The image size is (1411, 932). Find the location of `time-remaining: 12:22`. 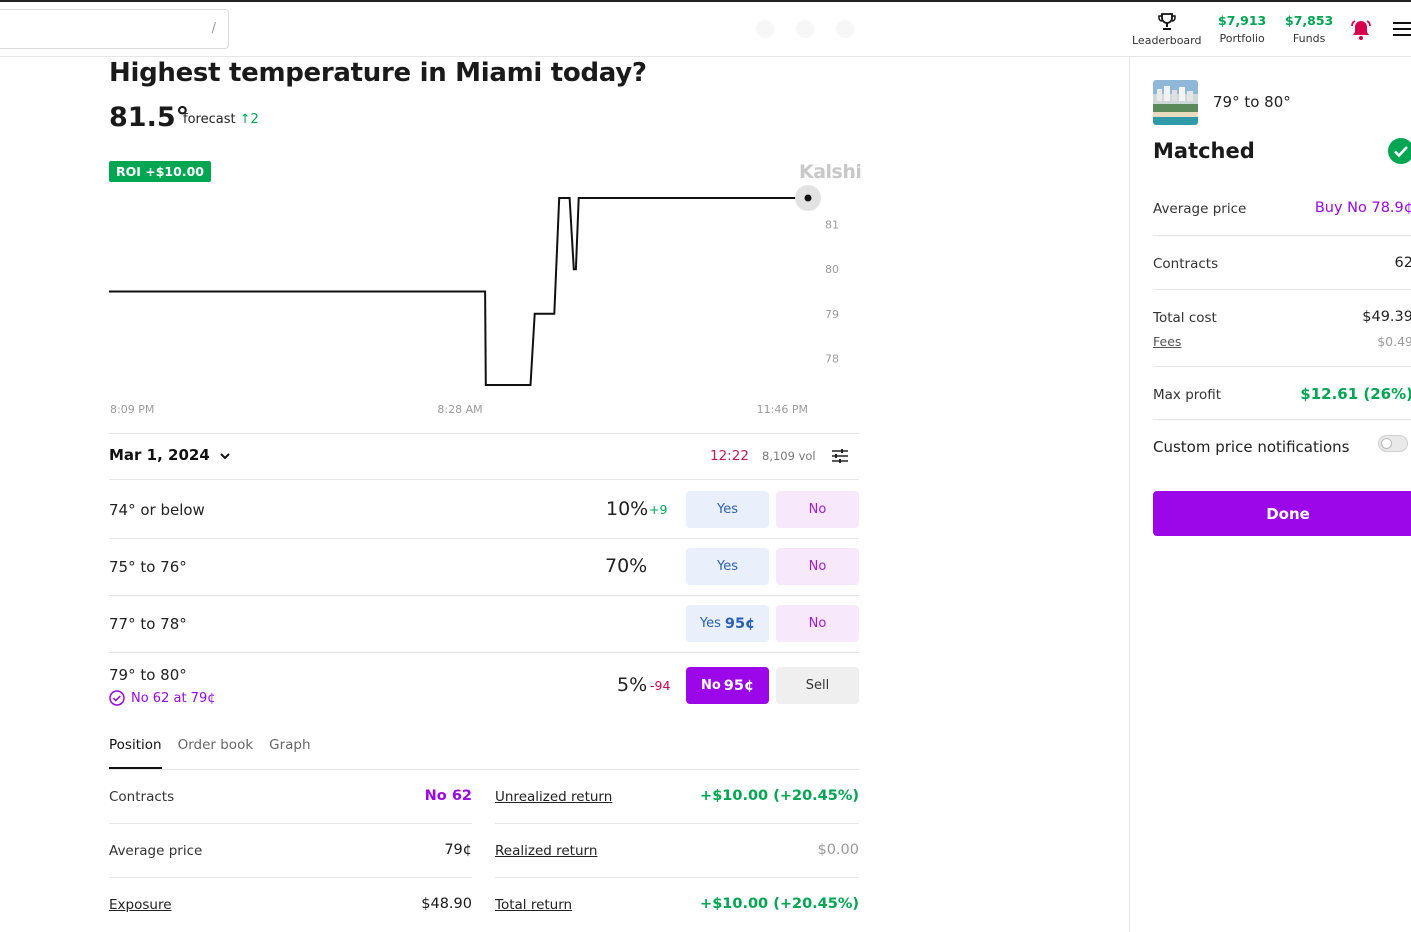

time-remaining: 12:22 is located at coordinates (729, 456).